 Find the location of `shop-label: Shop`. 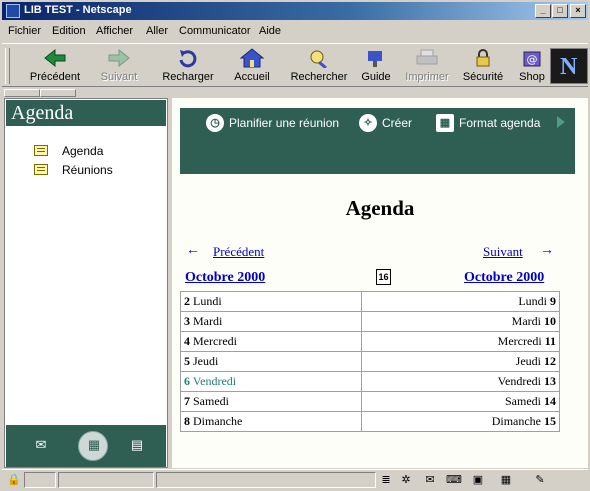

shop-label: Shop is located at coordinates (532, 77).